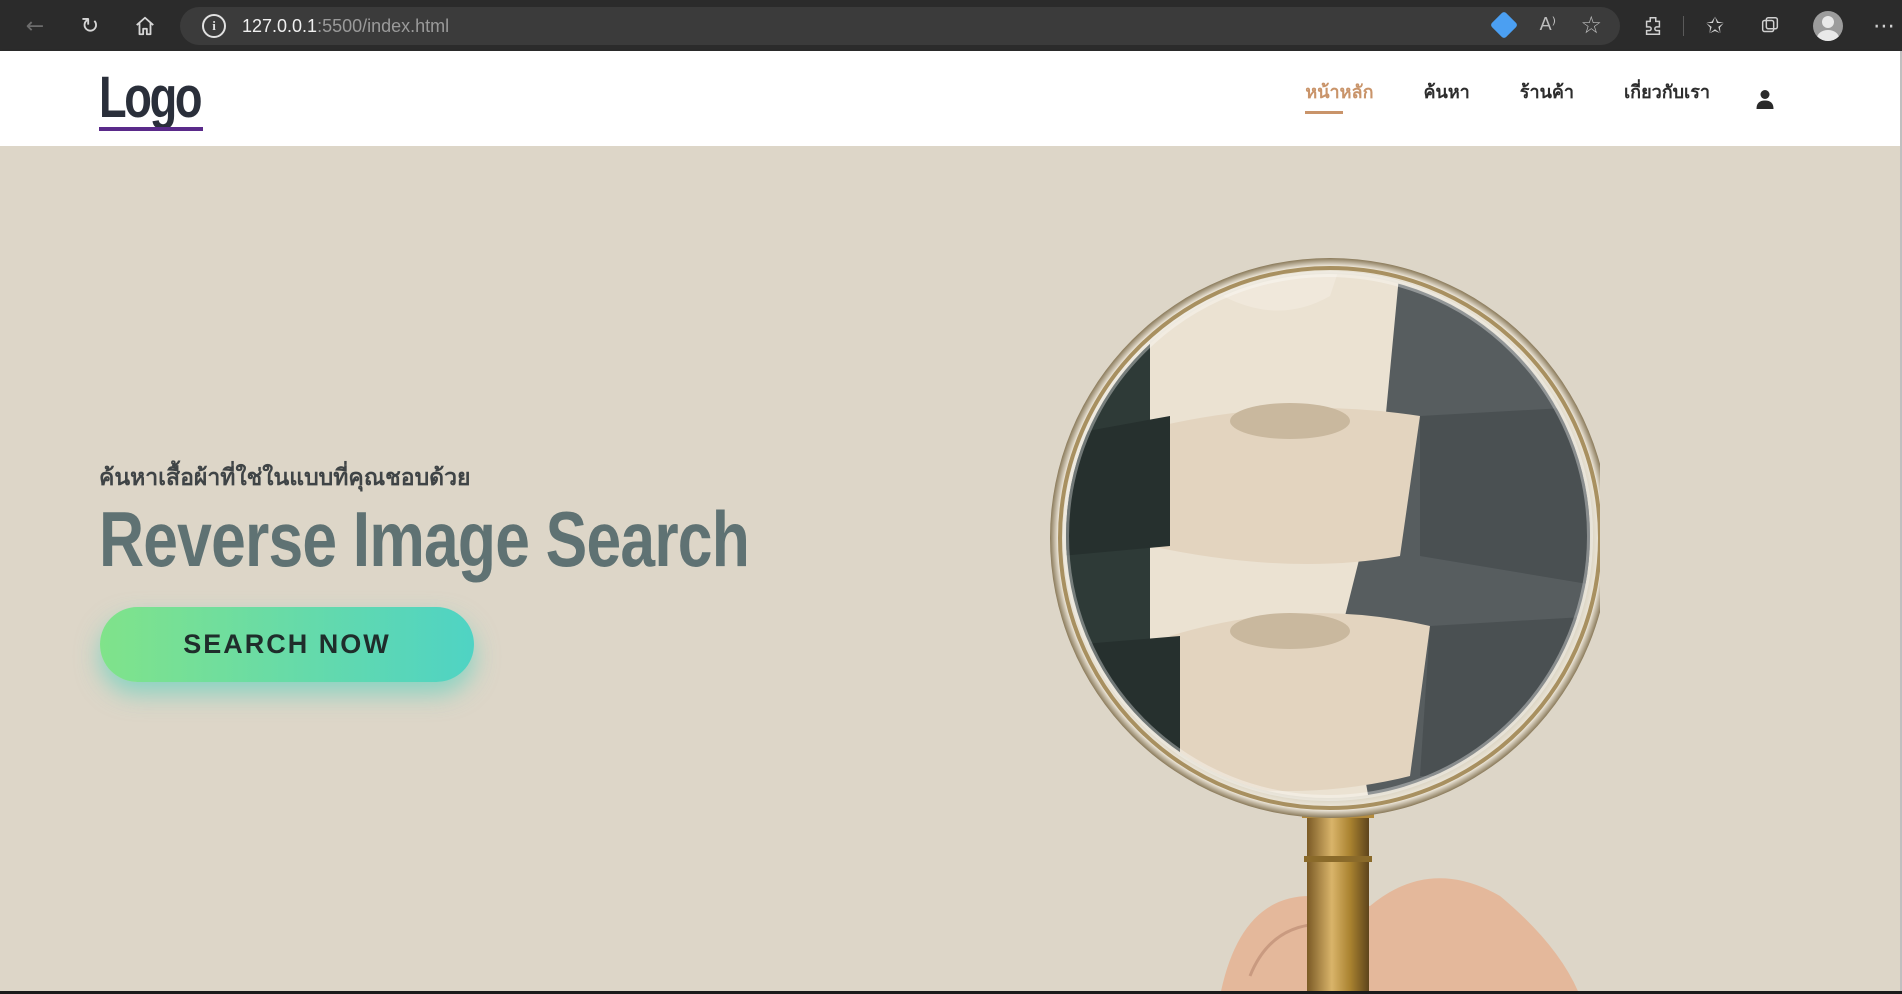  I want to click on collections-icon, so click(1770, 26).